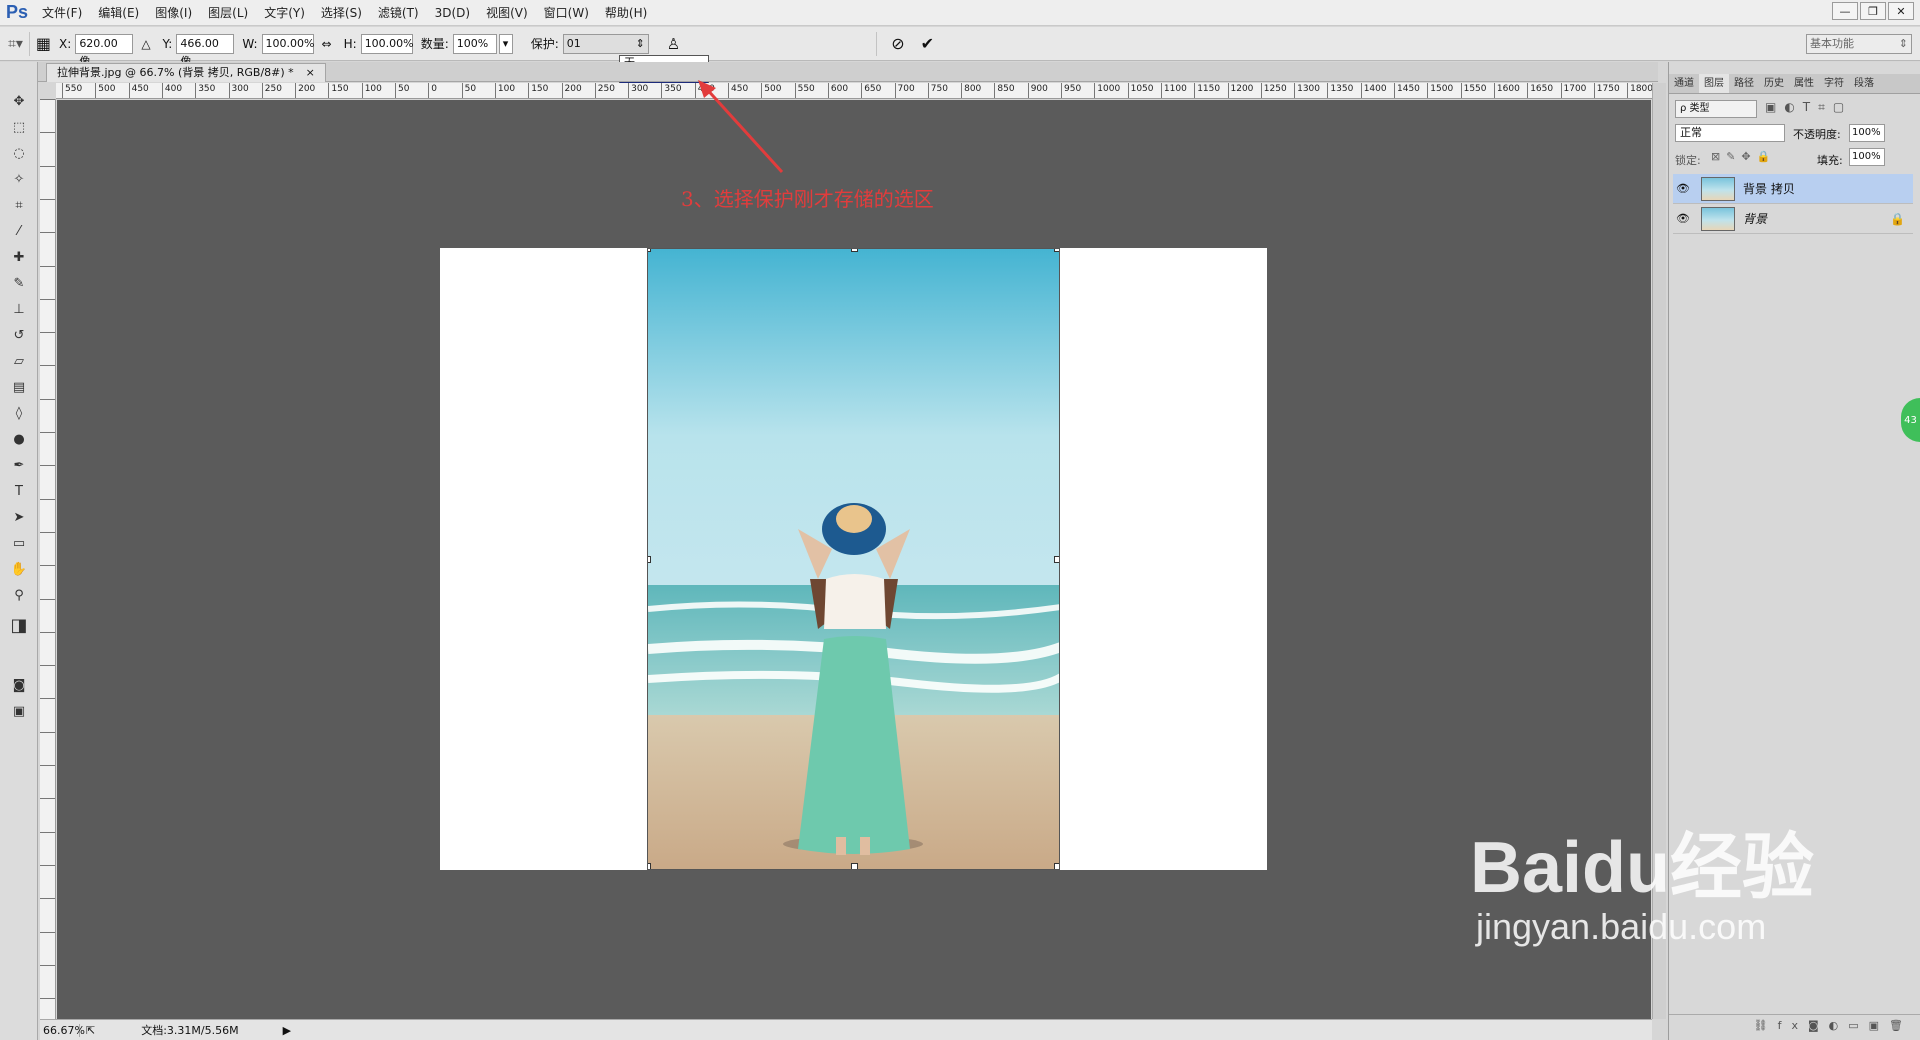  Describe the element at coordinates (19, 127) in the screenshot. I see `marquee-tool-icon: ⬚` at that location.